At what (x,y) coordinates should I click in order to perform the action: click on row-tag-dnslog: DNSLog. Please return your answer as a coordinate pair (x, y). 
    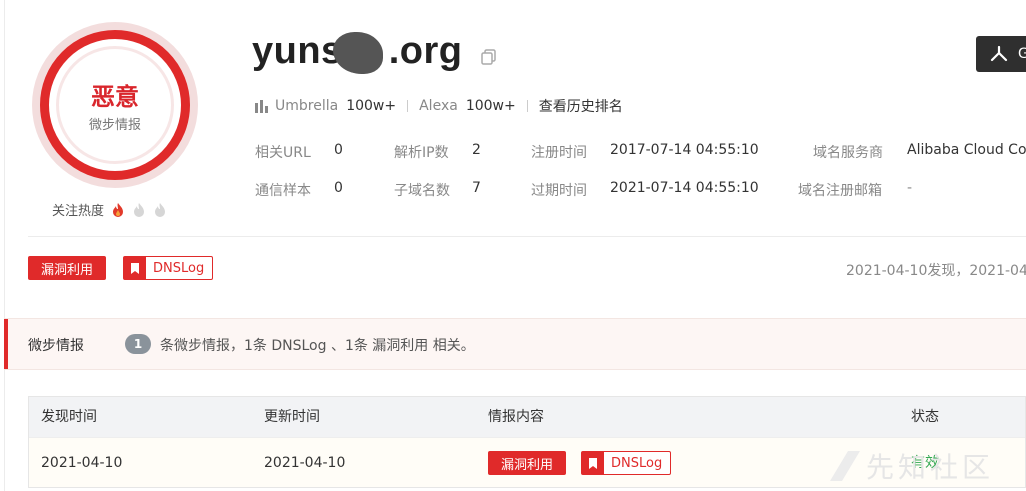
    Looking at the image, I should click on (626, 463).